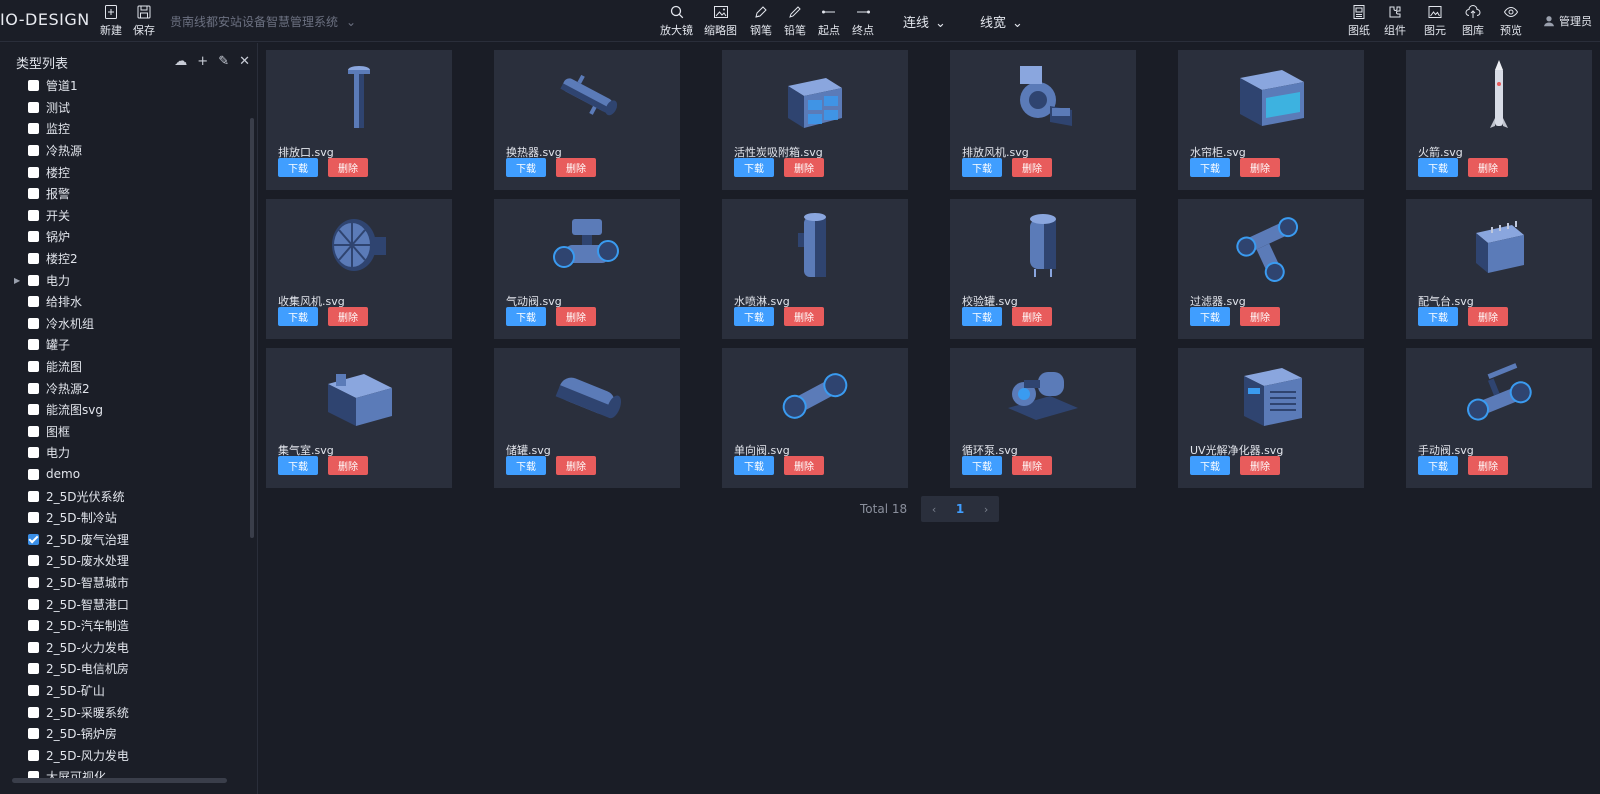 The width and height of the screenshot is (1600, 794). Describe the element at coordinates (202, 61) in the screenshot. I see `plus-icon: +` at that location.